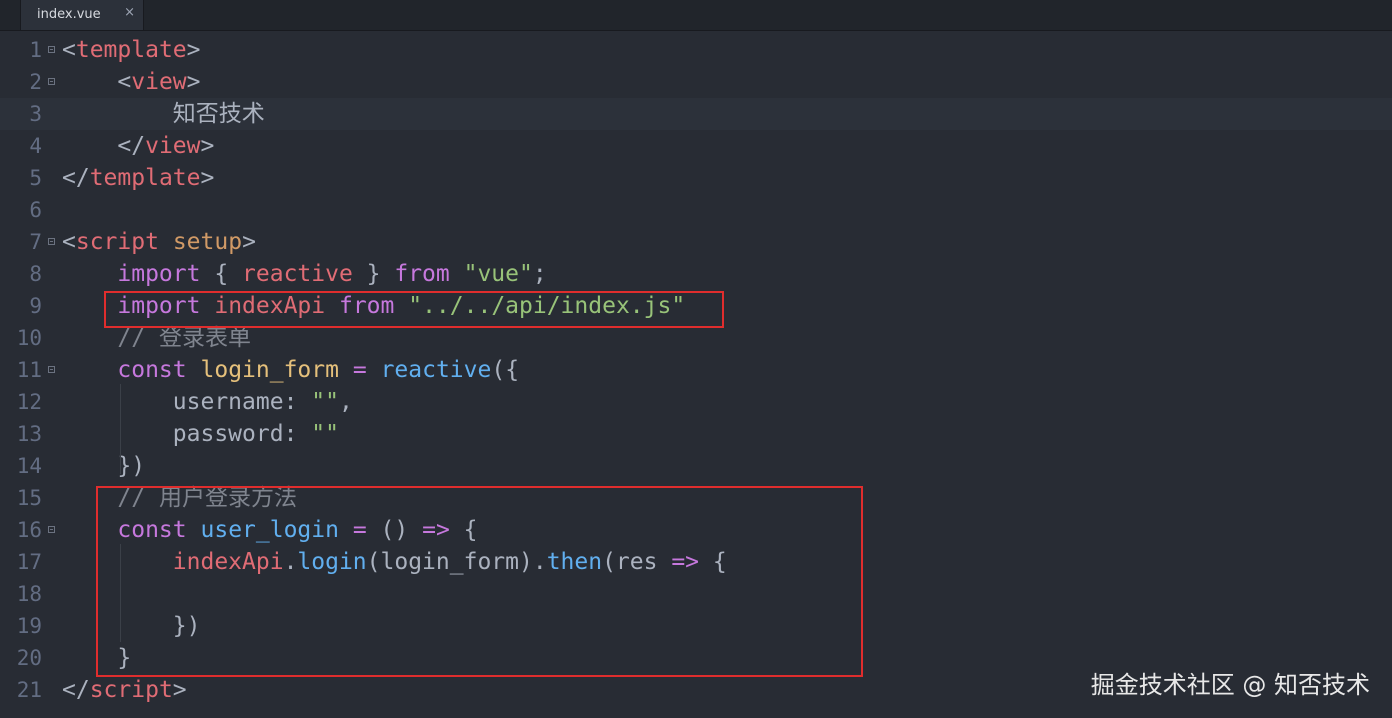  What do you see at coordinates (696, 50) in the screenshot?
I see `code-line: 1 <template>` at bounding box center [696, 50].